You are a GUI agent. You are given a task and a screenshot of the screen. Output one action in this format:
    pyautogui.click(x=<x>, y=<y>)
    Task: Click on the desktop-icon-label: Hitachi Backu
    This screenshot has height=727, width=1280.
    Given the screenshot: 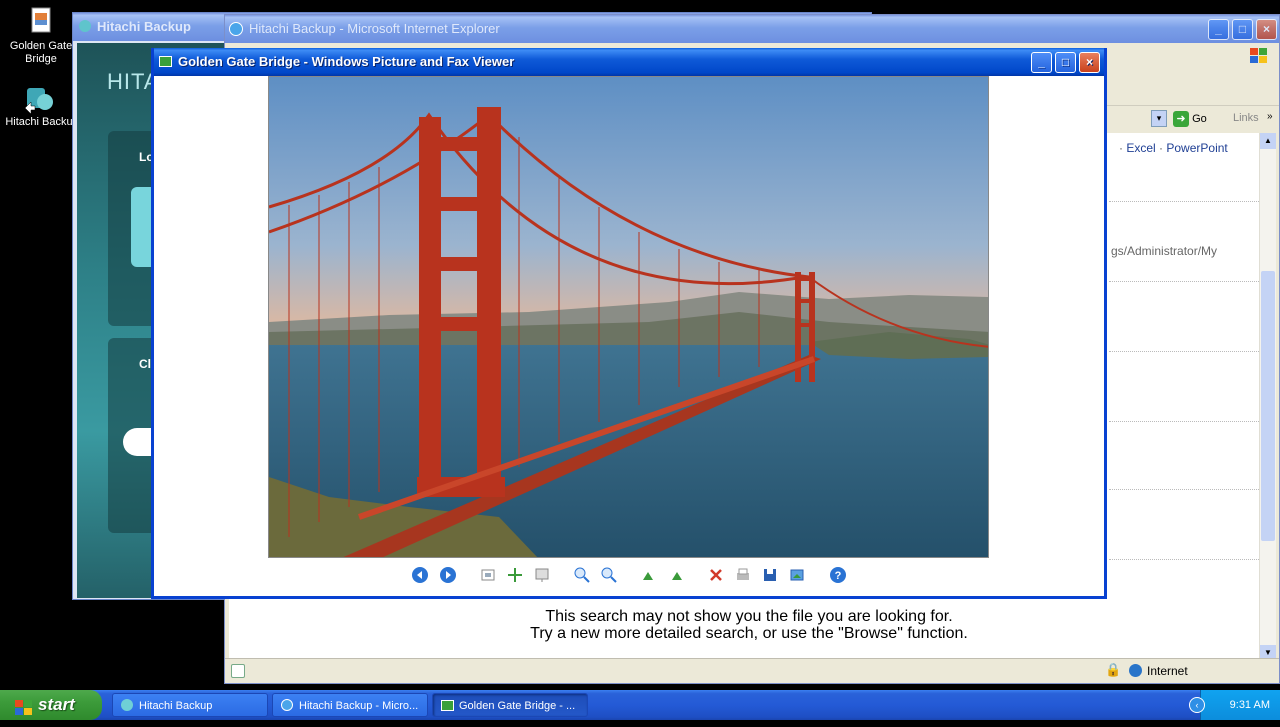 What is the action you would take?
    pyautogui.click(x=39, y=122)
    